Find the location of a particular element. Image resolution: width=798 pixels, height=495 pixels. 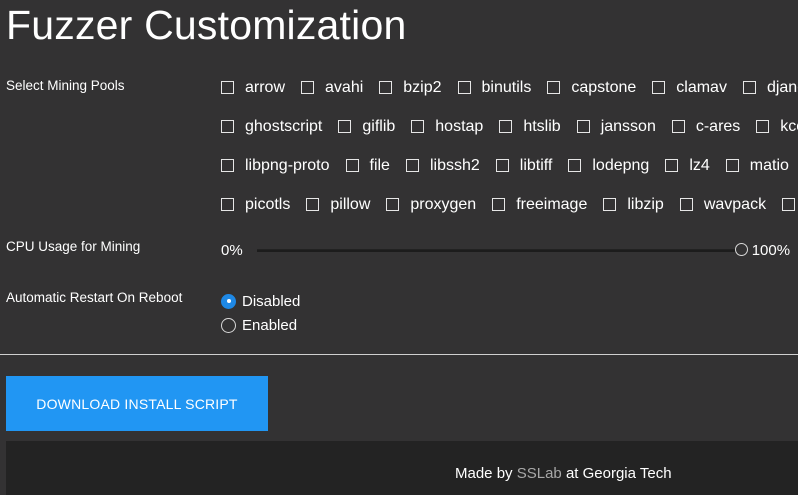

auto-restart-radio-group: Disabled Enabled is located at coordinates (260, 313).